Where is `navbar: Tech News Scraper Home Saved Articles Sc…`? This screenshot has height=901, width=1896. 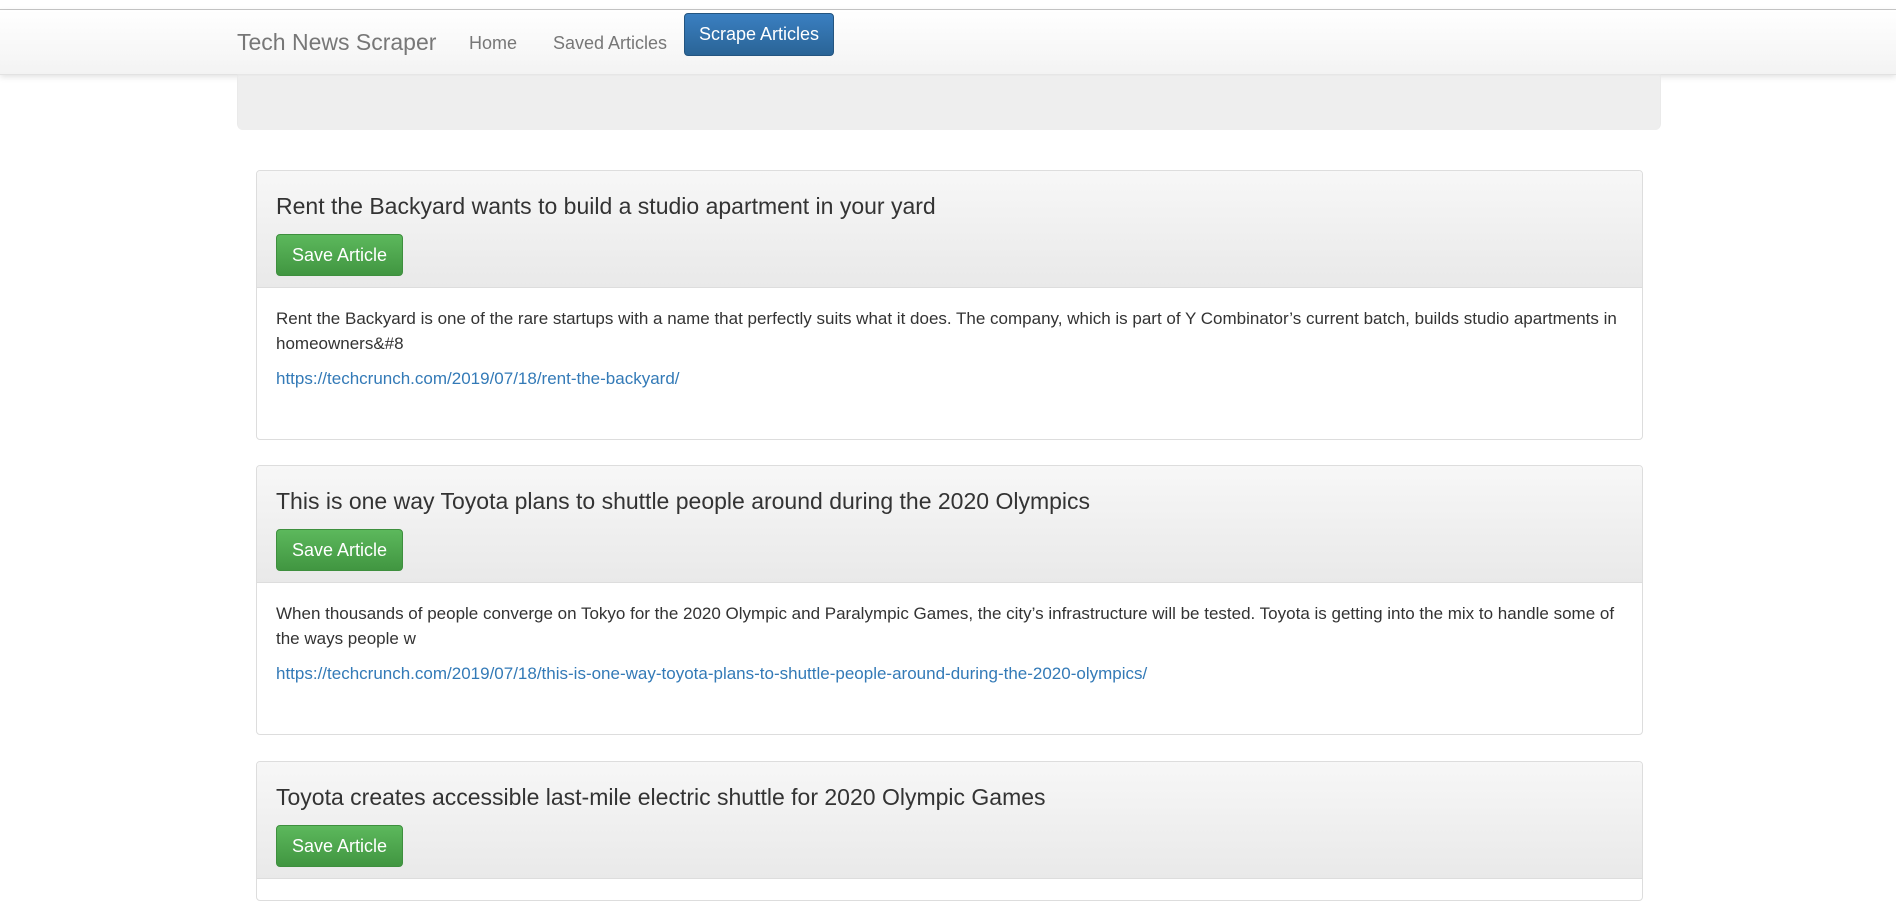
navbar: Tech News Scraper Home Saved Articles Sc… is located at coordinates (948, 42).